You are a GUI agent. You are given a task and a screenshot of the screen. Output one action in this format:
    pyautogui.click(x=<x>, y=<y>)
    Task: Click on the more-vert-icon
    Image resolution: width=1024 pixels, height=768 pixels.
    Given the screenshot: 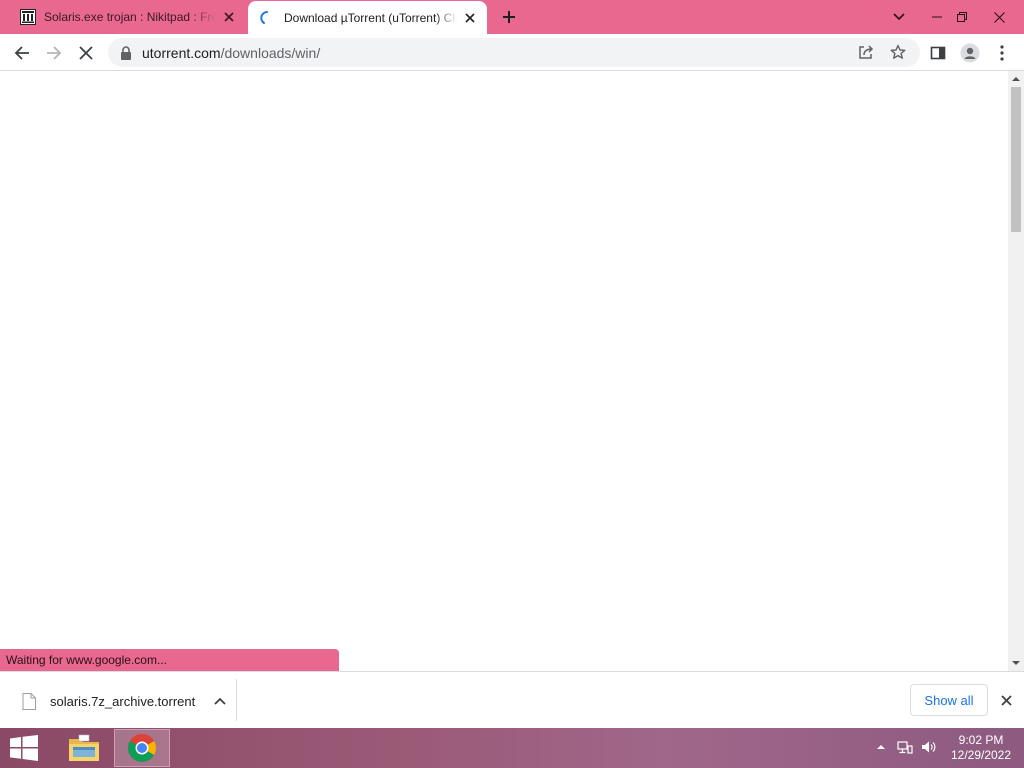 What is the action you would take?
    pyautogui.click(x=1002, y=53)
    